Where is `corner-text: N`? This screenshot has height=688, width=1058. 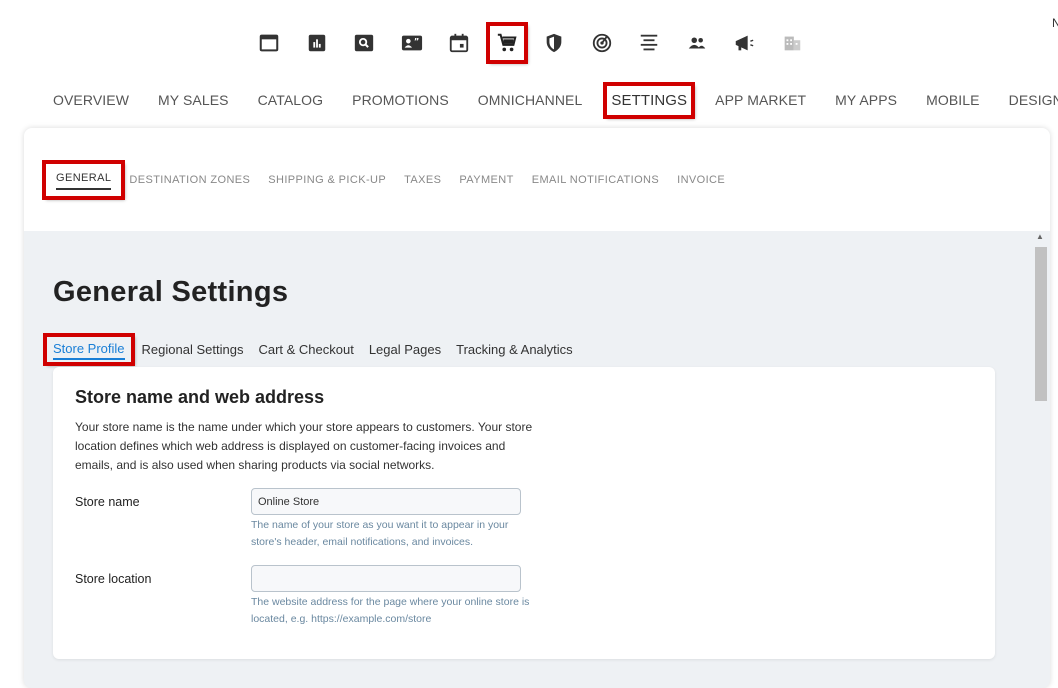
corner-text: N is located at coordinates (1055, 23).